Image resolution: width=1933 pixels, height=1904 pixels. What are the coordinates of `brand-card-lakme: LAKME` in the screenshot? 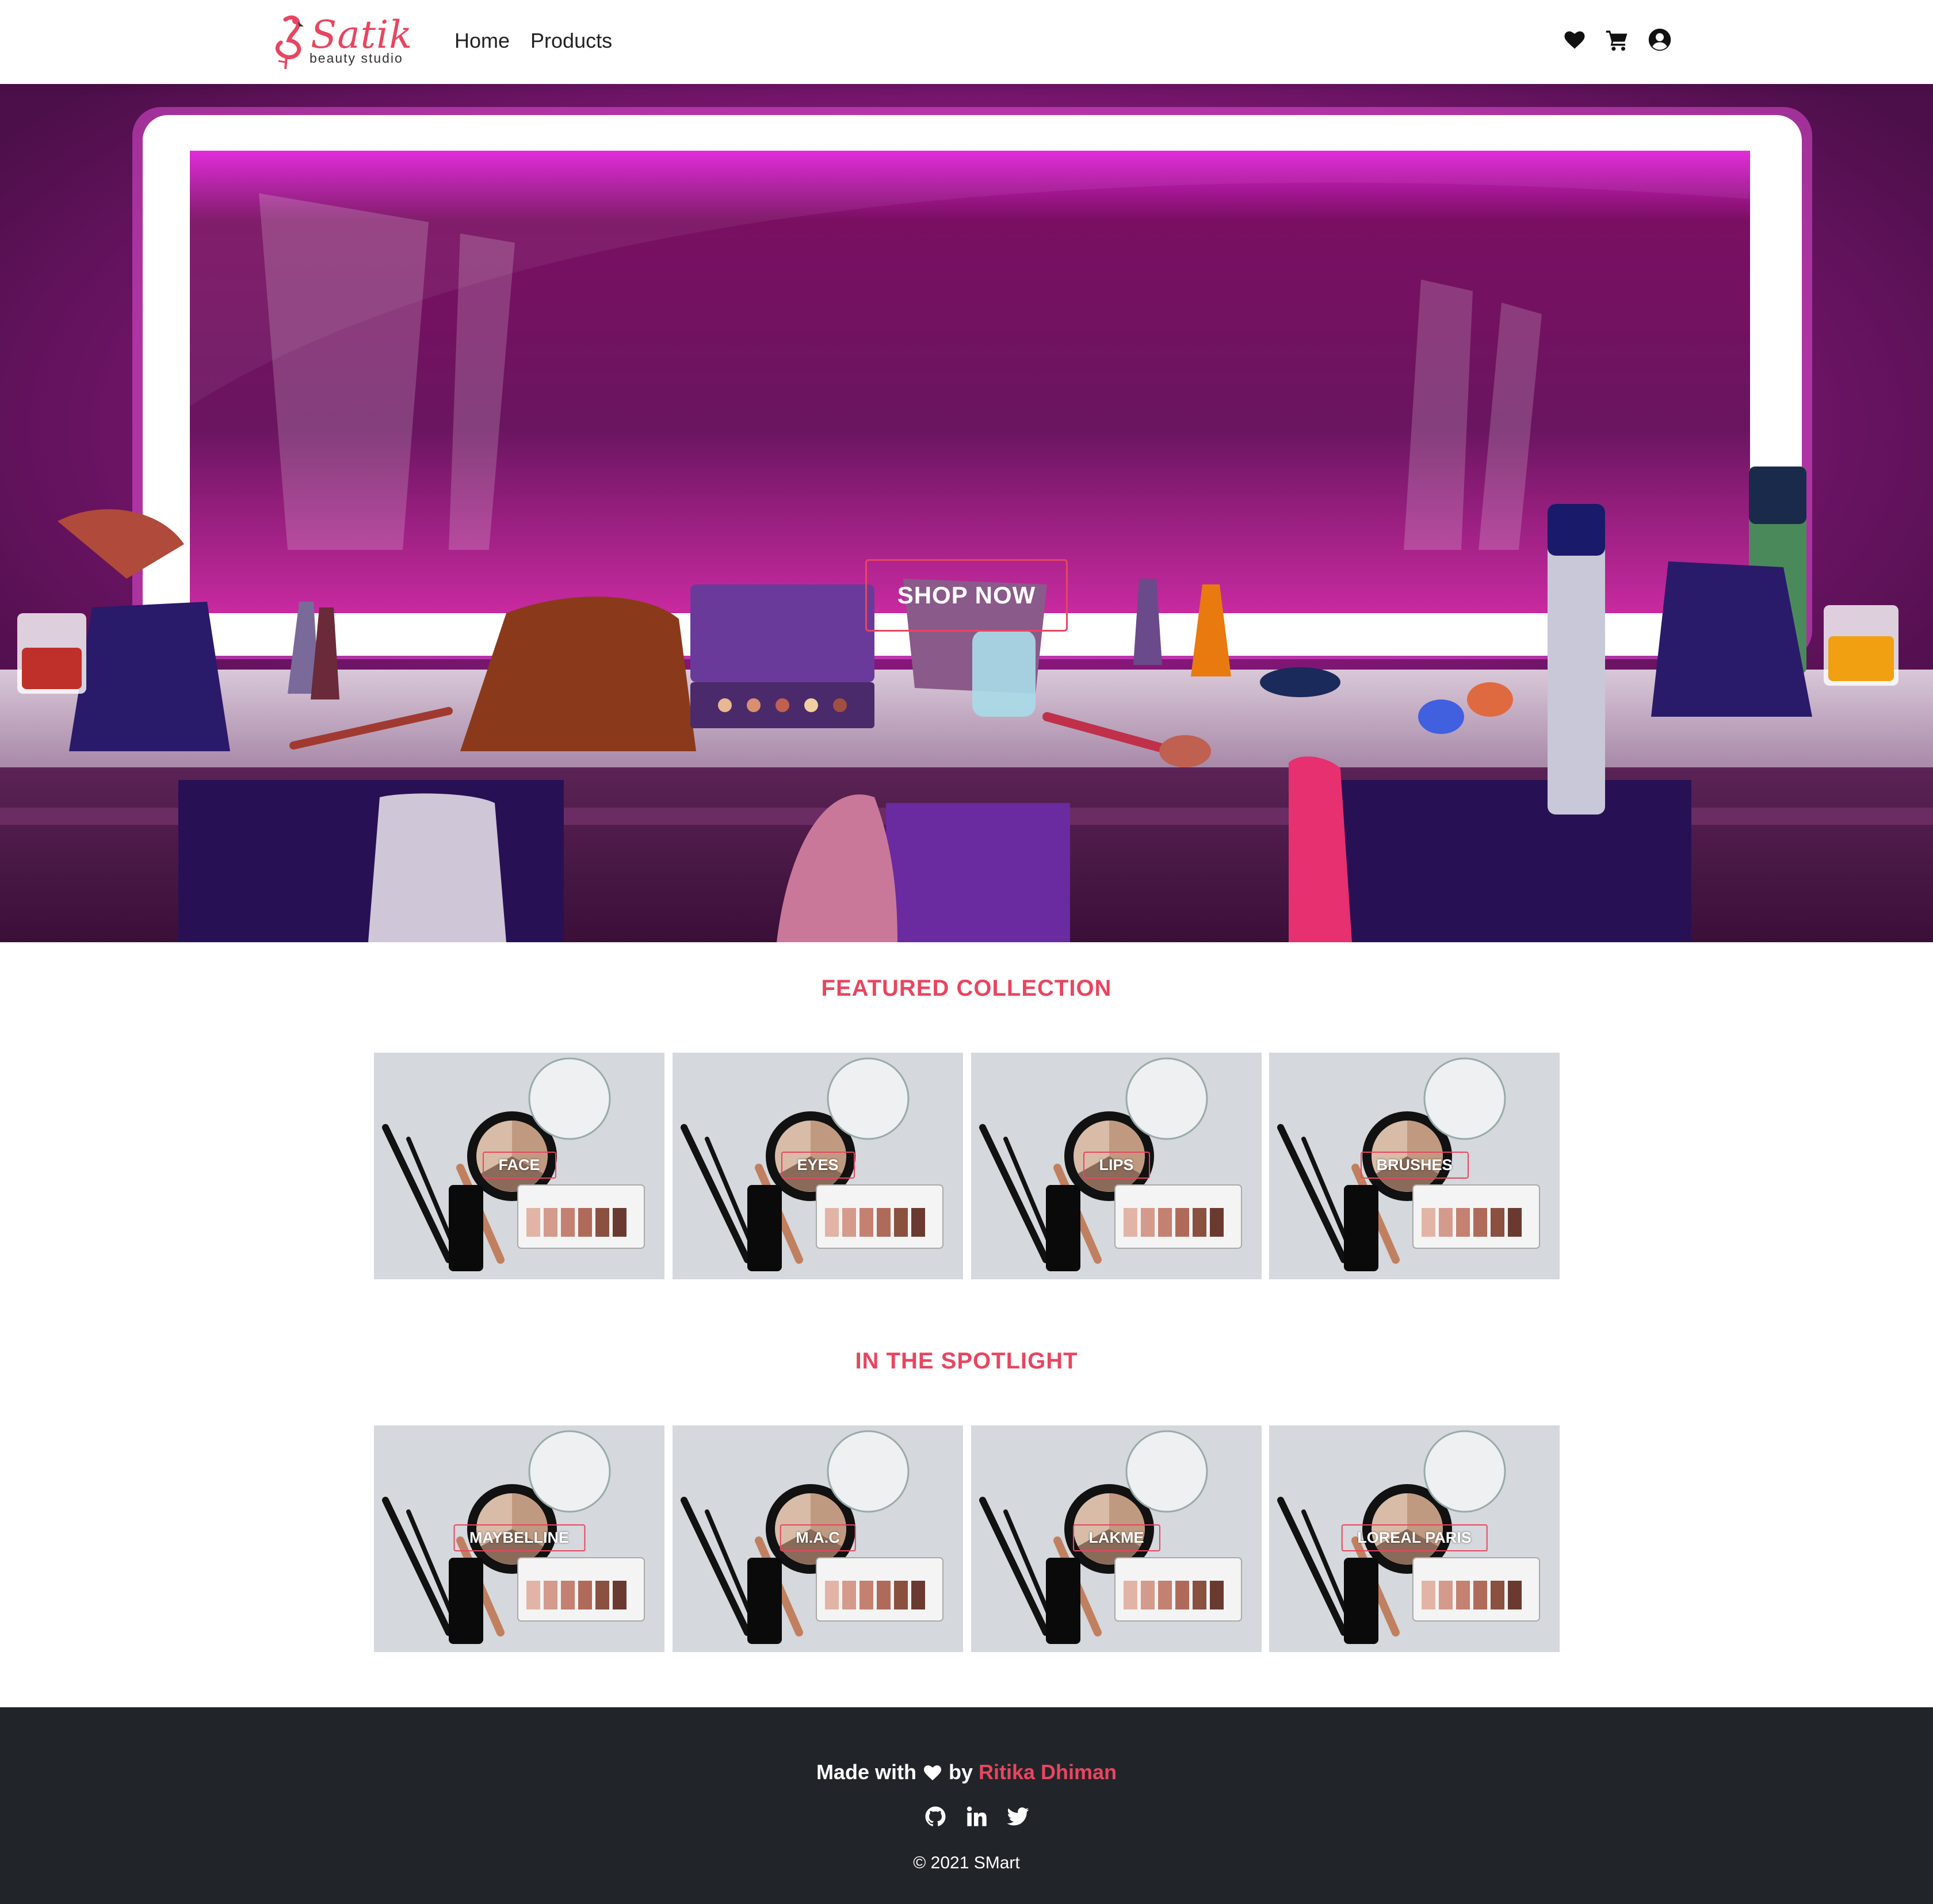 It's located at (1116, 1538).